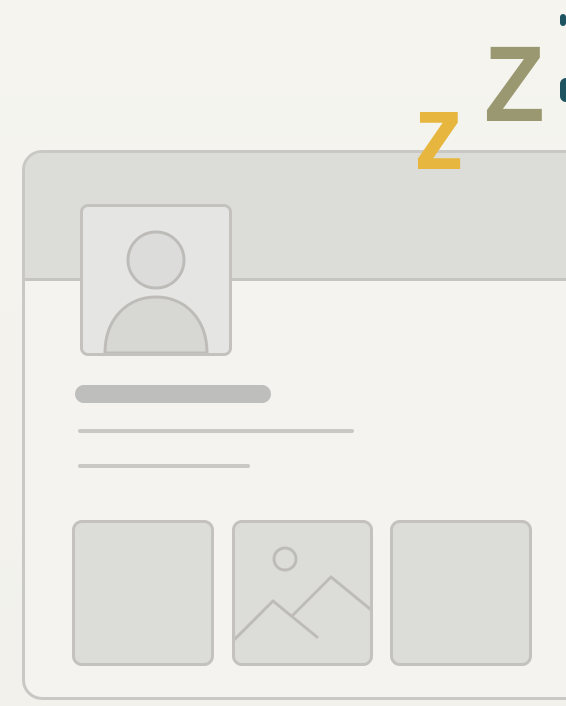 Image resolution: width=566 pixels, height=706 pixels. I want to click on image-placeholder-icon, so click(302, 593).